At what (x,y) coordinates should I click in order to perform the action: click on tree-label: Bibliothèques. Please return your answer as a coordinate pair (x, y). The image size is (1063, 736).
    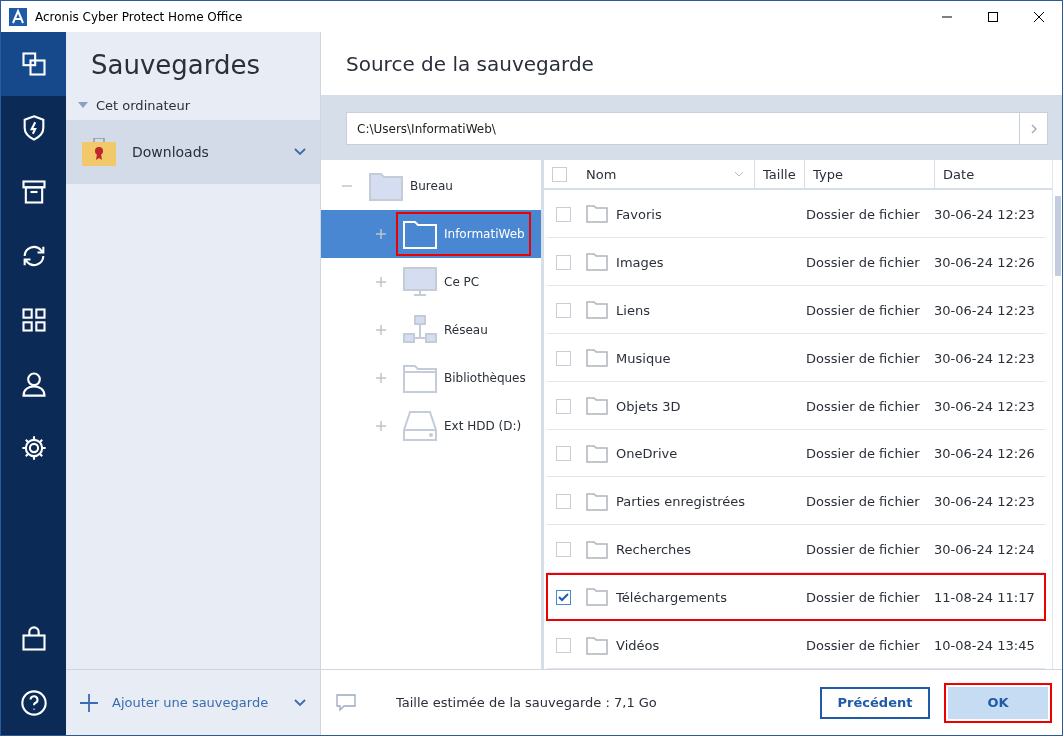
    Looking at the image, I should click on (485, 378).